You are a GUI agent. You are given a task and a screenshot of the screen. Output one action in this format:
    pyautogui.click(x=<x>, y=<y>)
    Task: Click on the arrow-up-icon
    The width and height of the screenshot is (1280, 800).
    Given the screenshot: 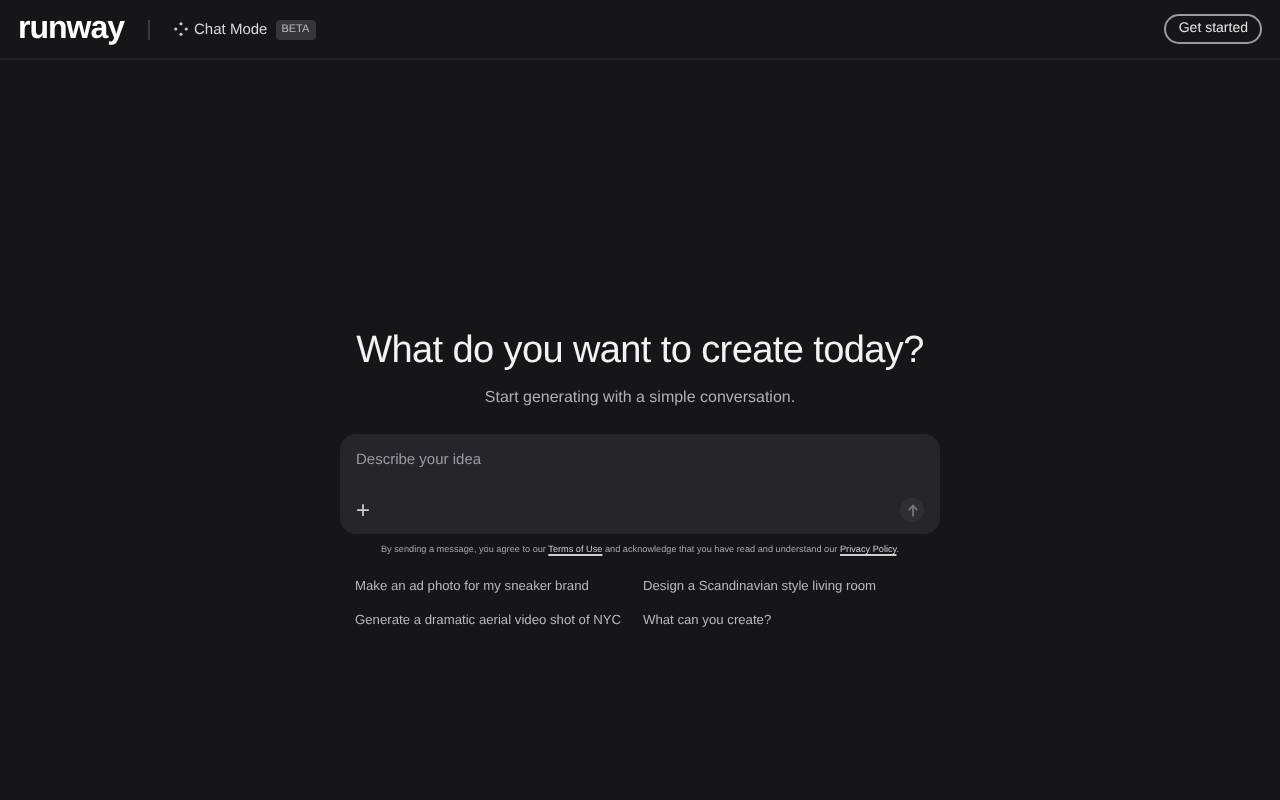 What is the action you would take?
    pyautogui.click(x=912, y=510)
    